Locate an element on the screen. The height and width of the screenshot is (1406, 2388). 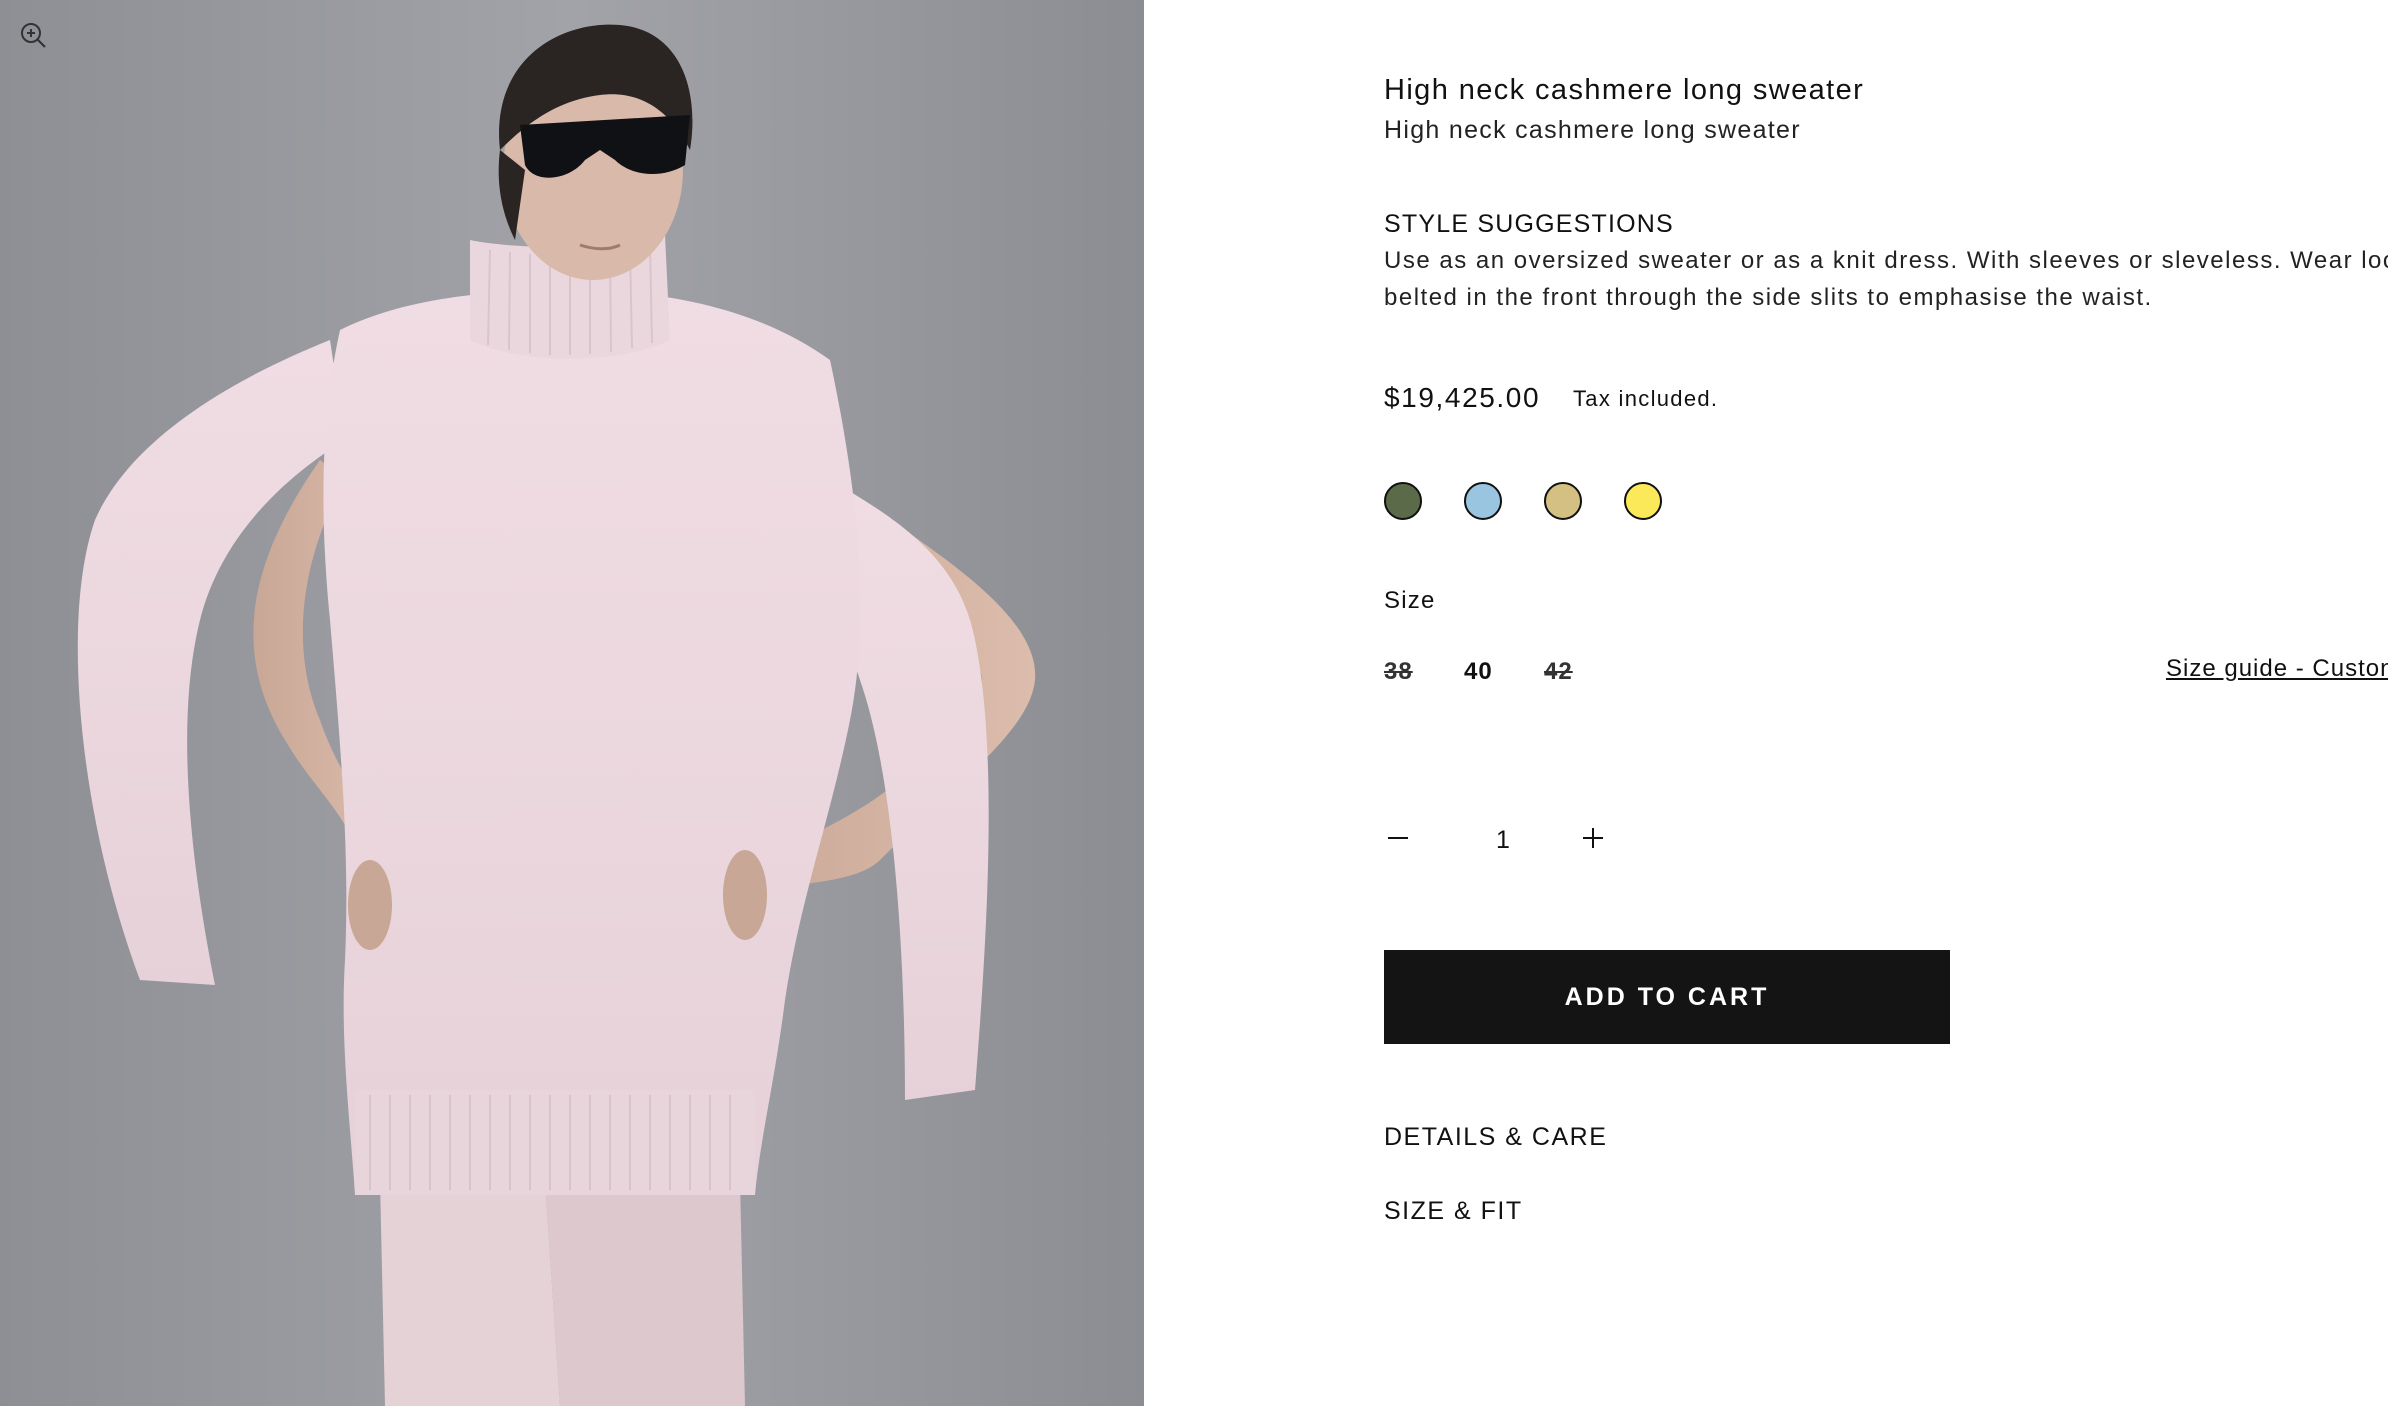
details-care-accordion: DETAILS & CARE is located at coordinates (1495, 1137).